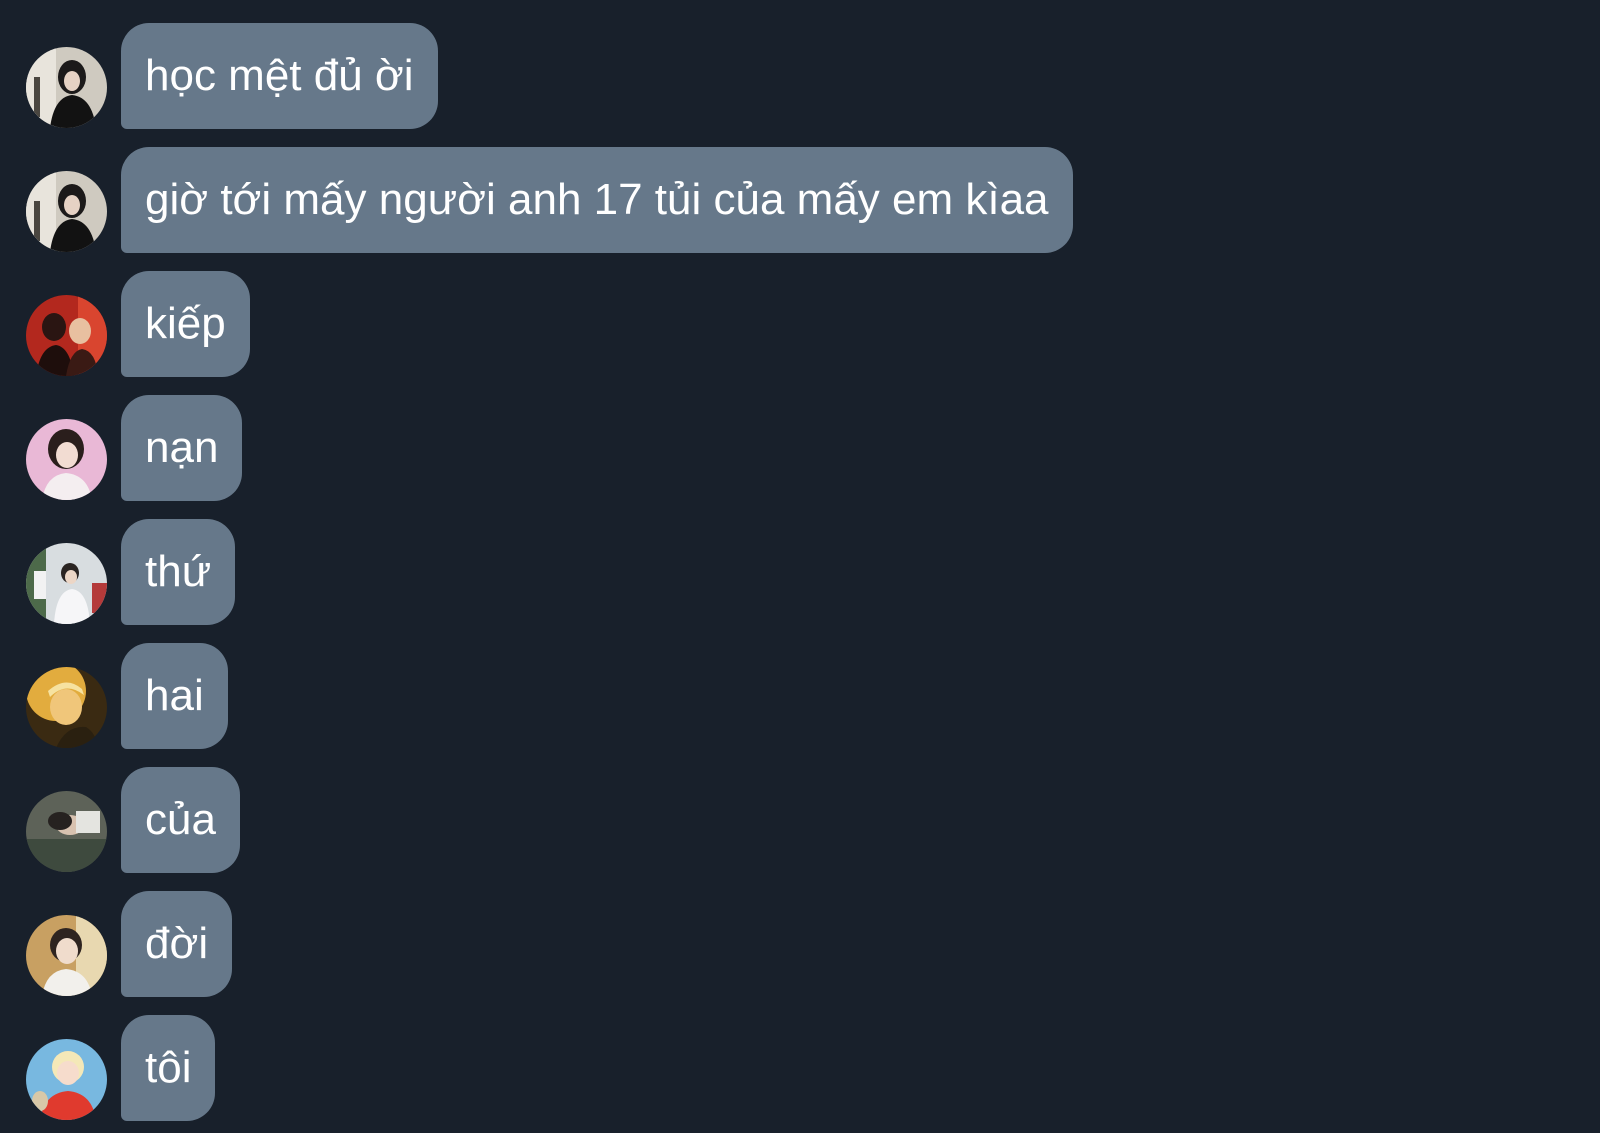  Describe the element at coordinates (800, 696) in the screenshot. I see `message-row: hai` at that location.